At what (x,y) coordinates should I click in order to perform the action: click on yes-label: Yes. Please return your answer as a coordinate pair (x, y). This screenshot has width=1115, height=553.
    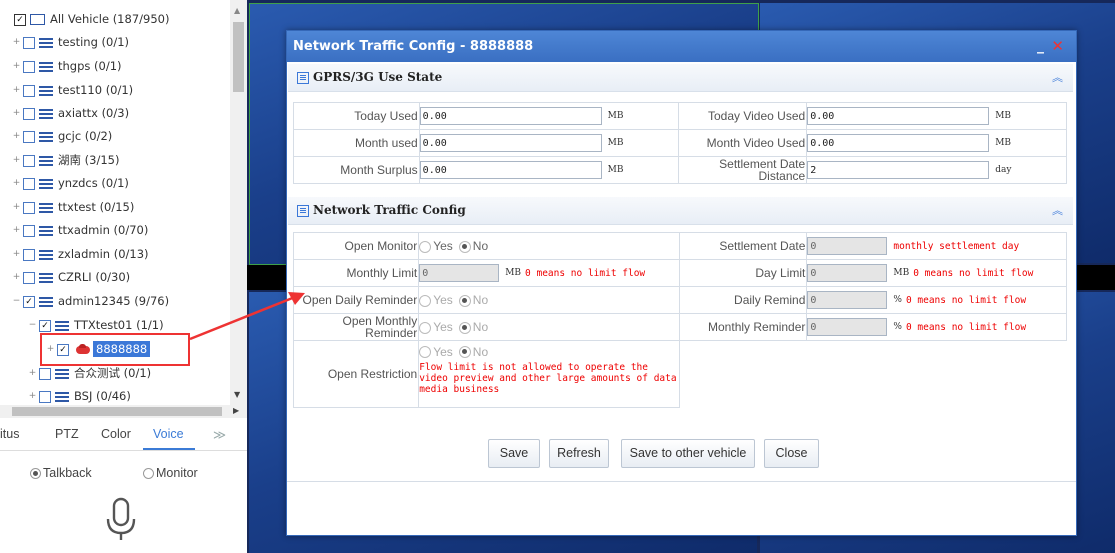
    Looking at the image, I should click on (443, 300).